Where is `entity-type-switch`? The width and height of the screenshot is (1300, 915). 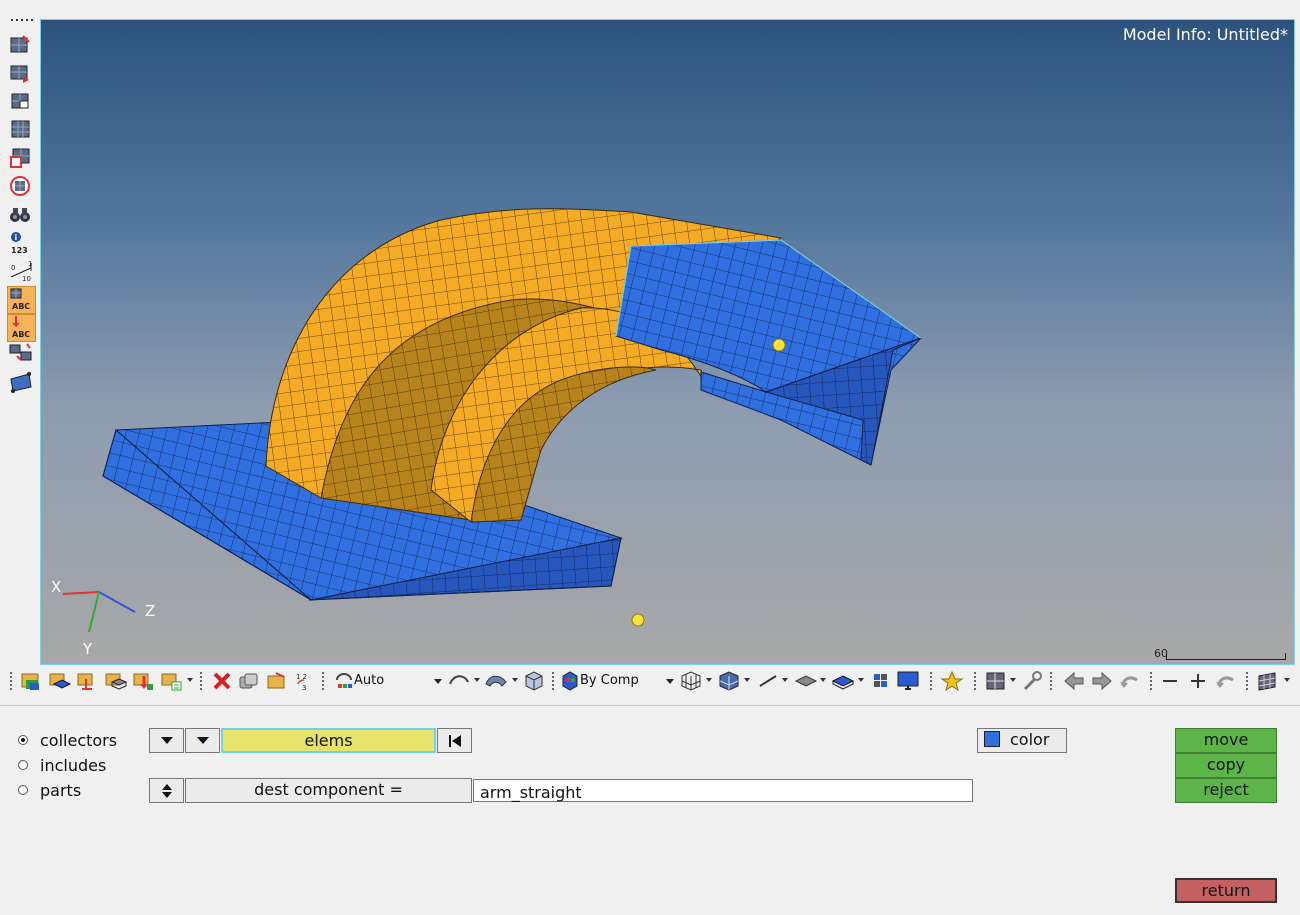 entity-type-switch is located at coordinates (166, 740).